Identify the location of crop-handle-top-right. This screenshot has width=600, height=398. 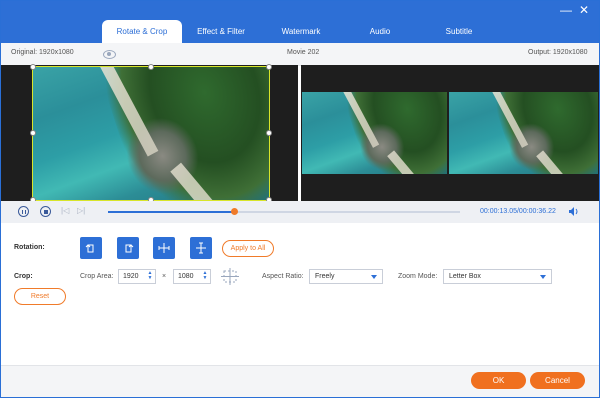
(269, 67).